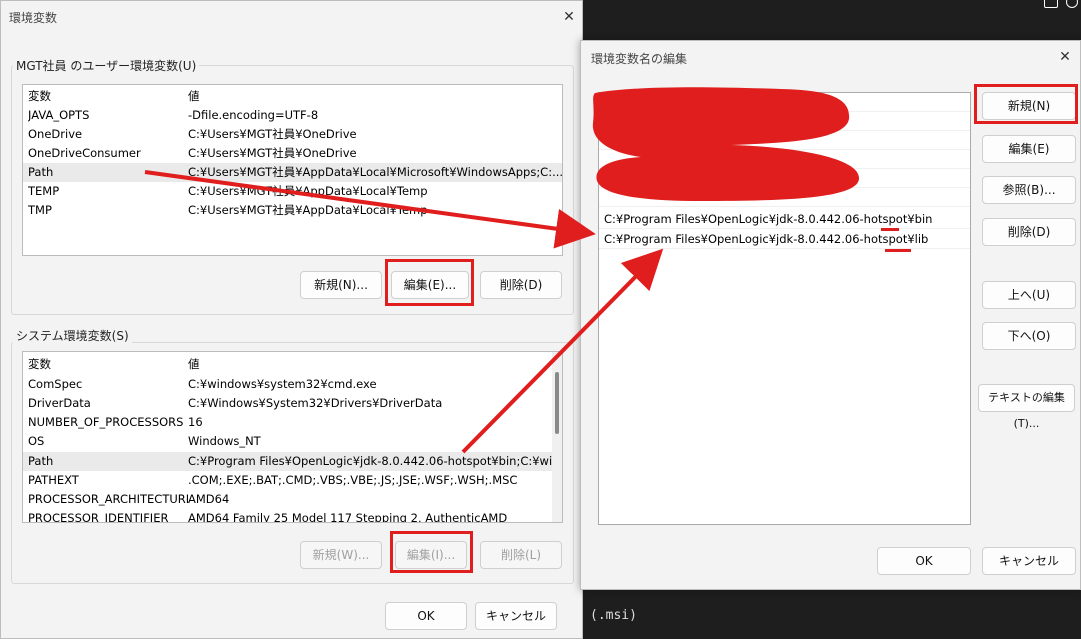  What do you see at coordinates (1029, 149) in the screenshot?
I see `path-edit-button: 編集(E)` at bounding box center [1029, 149].